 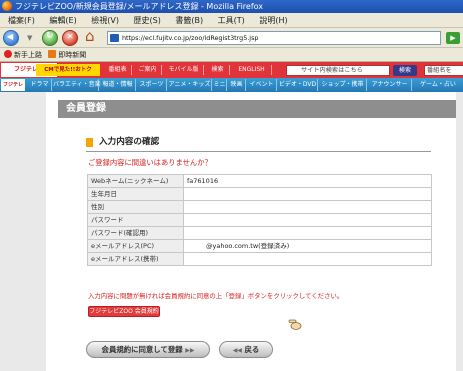 I want to click on table-row: Webネーム(ニックネーム) fa761016, so click(x=259, y=181).